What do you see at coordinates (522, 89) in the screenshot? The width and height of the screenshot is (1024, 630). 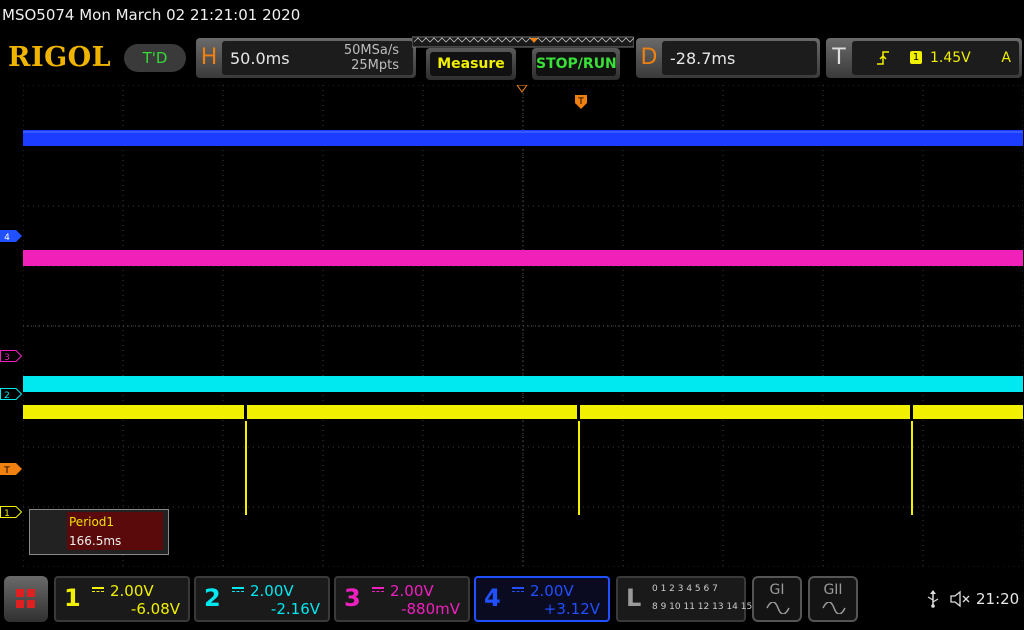 I see `trigger-position-marker` at bounding box center [522, 89].